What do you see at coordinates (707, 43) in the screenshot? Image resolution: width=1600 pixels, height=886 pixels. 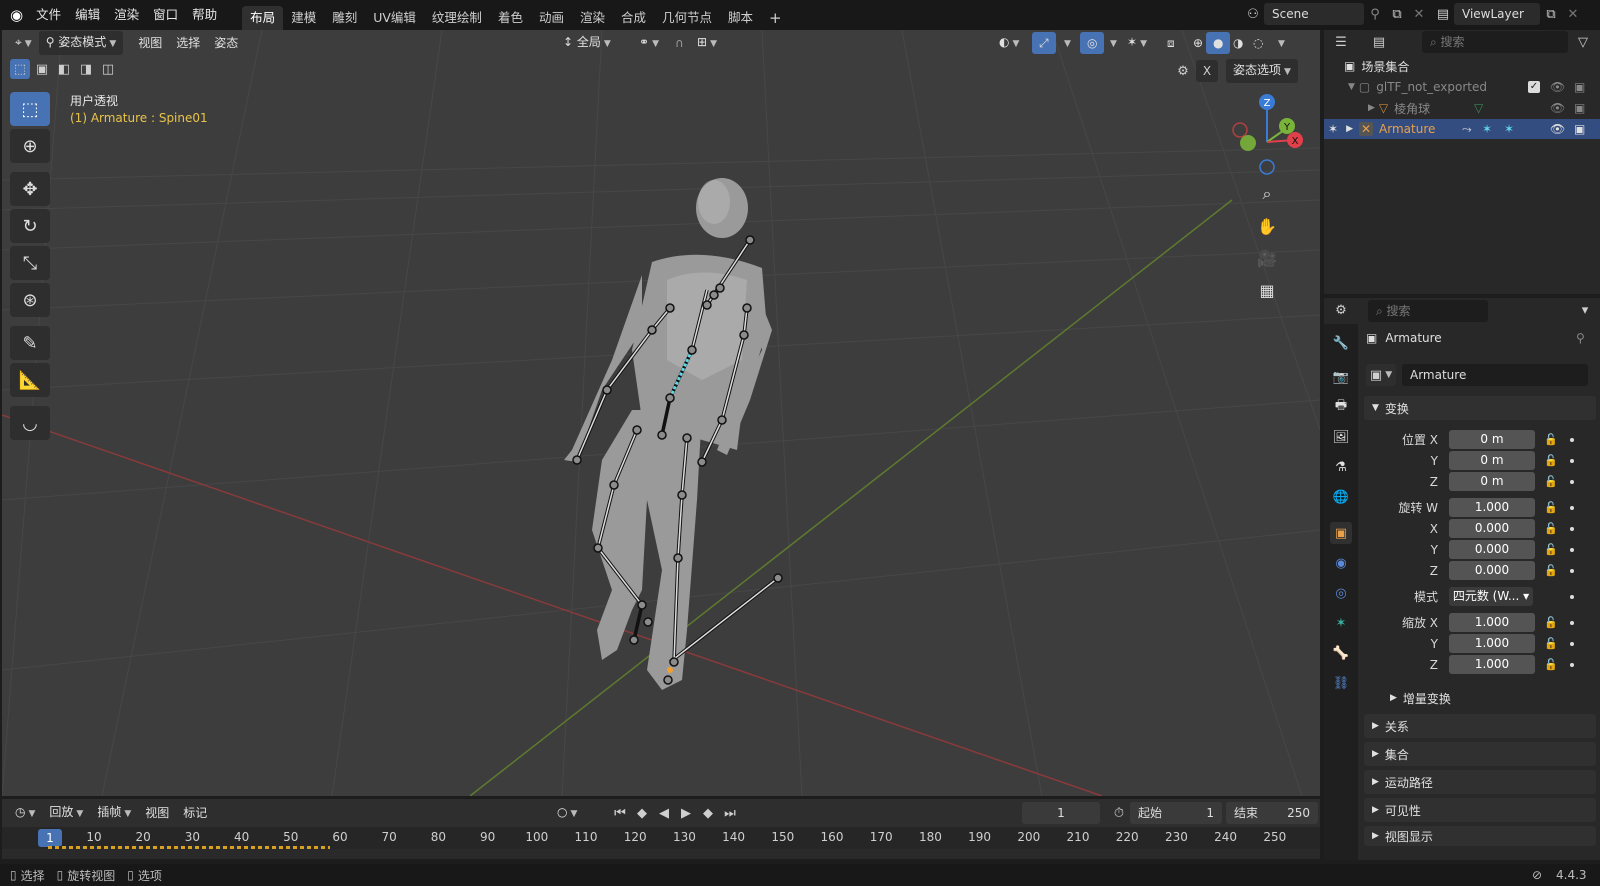 I see `snap-target-icon: ⊞ ▼` at bounding box center [707, 43].